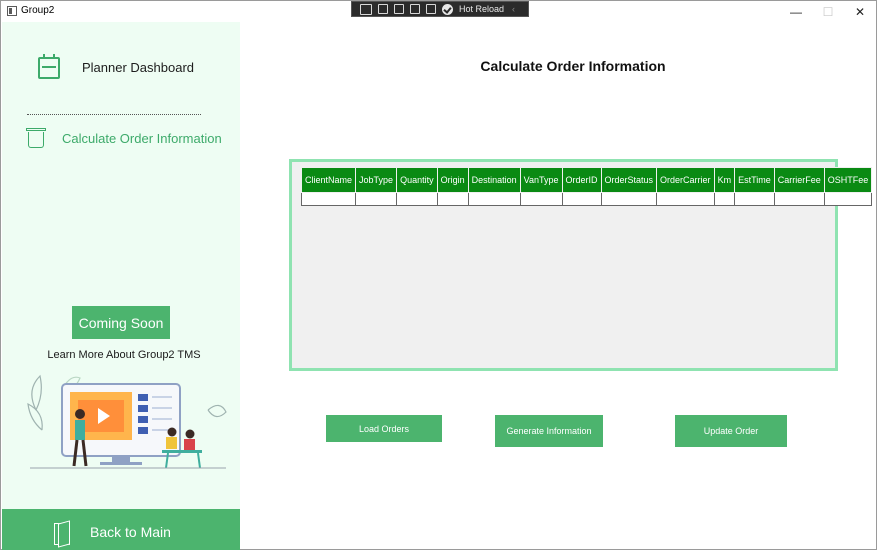 The height and width of the screenshot is (550, 877). Describe the element at coordinates (848, 180) in the screenshot. I see `column-header: OSHTFee` at that location.